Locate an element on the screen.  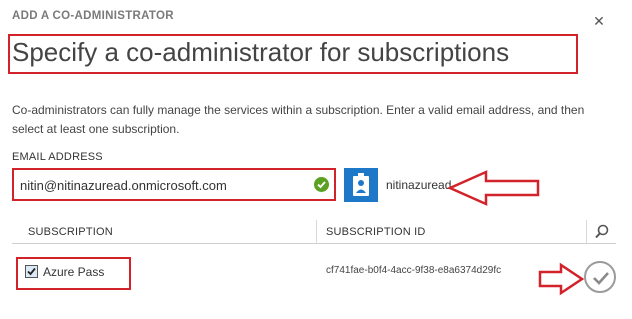
subscription-name: Azure Pass is located at coordinates (74, 272).